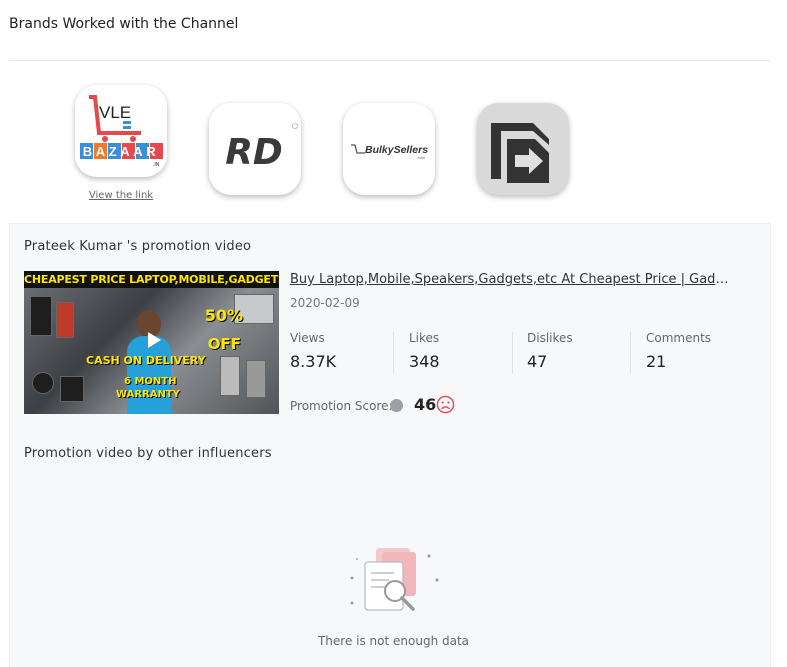 The height and width of the screenshot is (667, 787). What do you see at coordinates (223, 315) in the screenshot?
I see `thumbnail-discount: 50%` at bounding box center [223, 315].